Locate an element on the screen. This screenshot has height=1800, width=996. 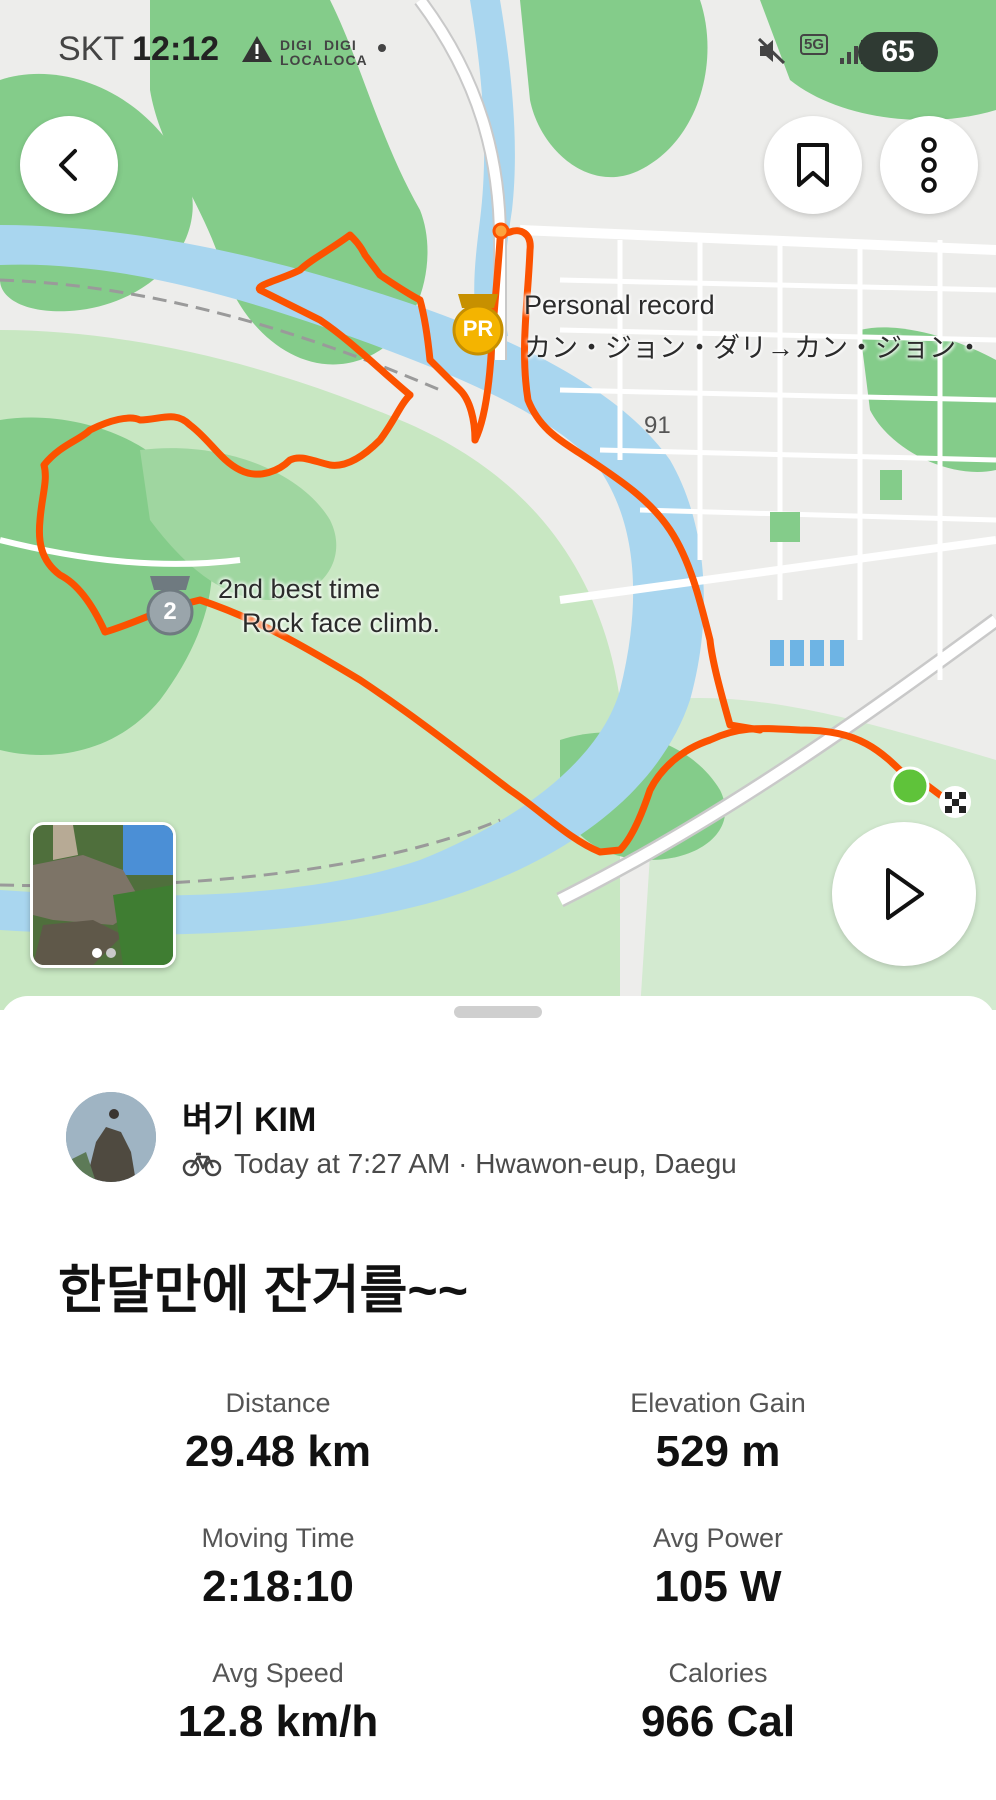
avatar is located at coordinates (111, 1137).